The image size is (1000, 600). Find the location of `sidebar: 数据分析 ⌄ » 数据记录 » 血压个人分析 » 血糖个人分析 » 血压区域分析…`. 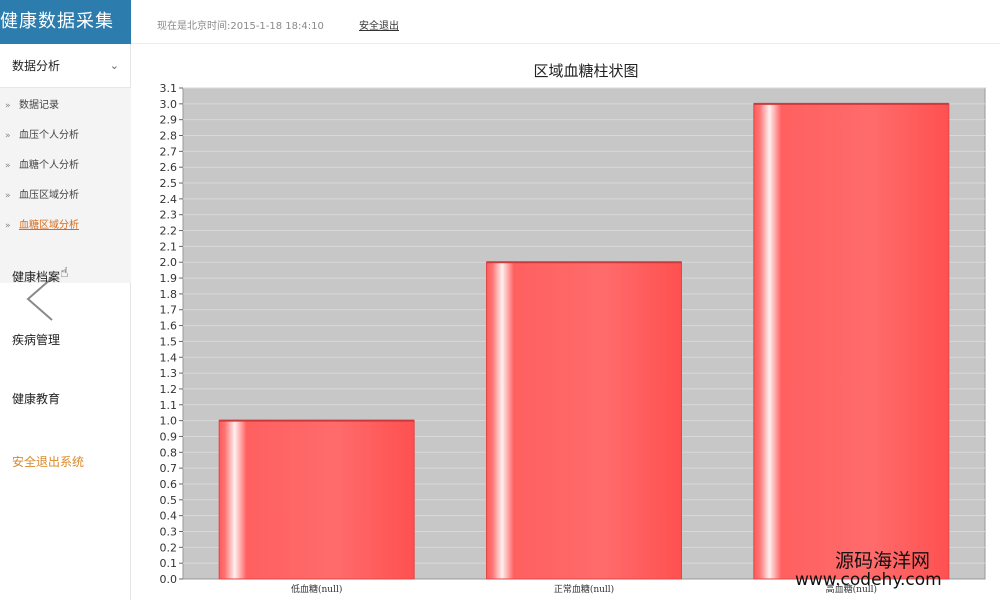

sidebar: 数据分析 ⌄ » 数据记录 » 血压个人分析 » 血糖个人分析 » 血压区域分析… is located at coordinates (65, 322).